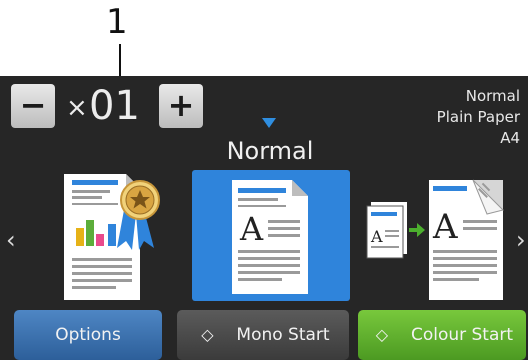  What do you see at coordinates (269, 123) in the screenshot?
I see `selection-indicator-icon` at bounding box center [269, 123].